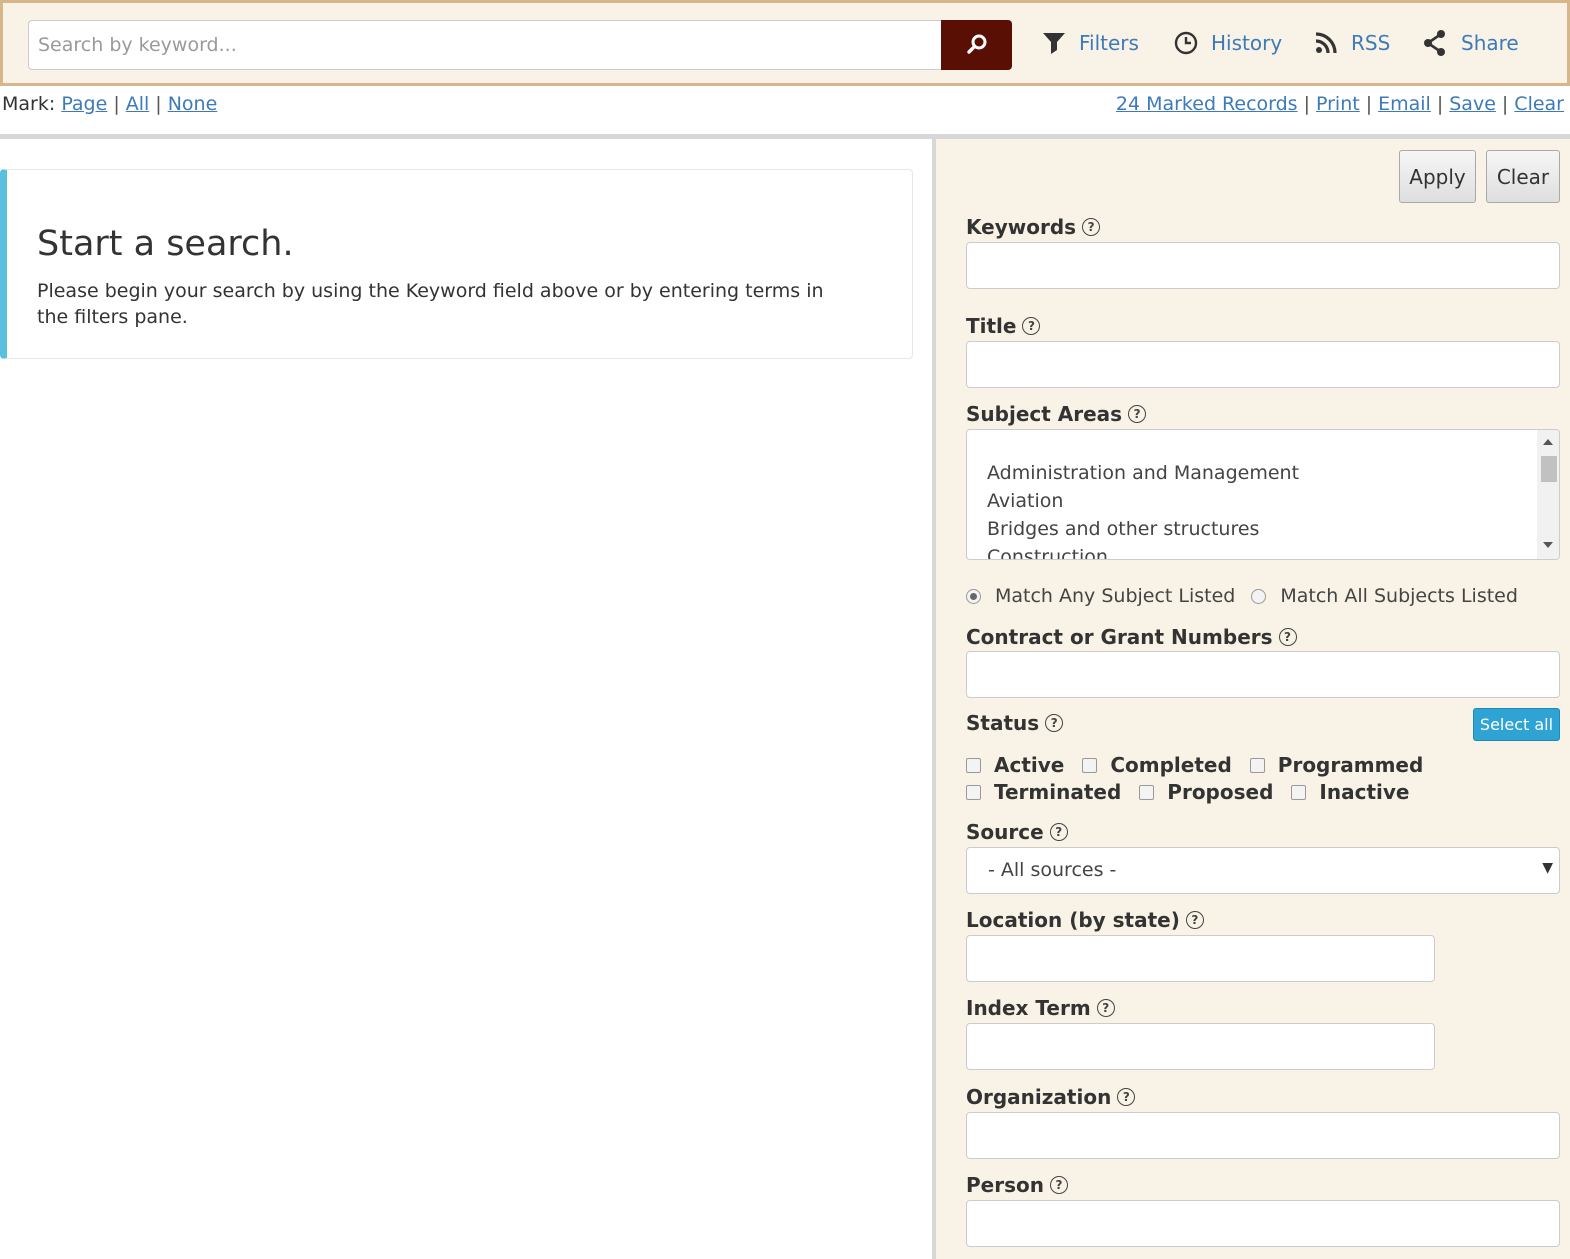  What do you see at coordinates (1399, 596) in the screenshot?
I see `match-all-label: Match All Subjects Listed` at bounding box center [1399, 596].